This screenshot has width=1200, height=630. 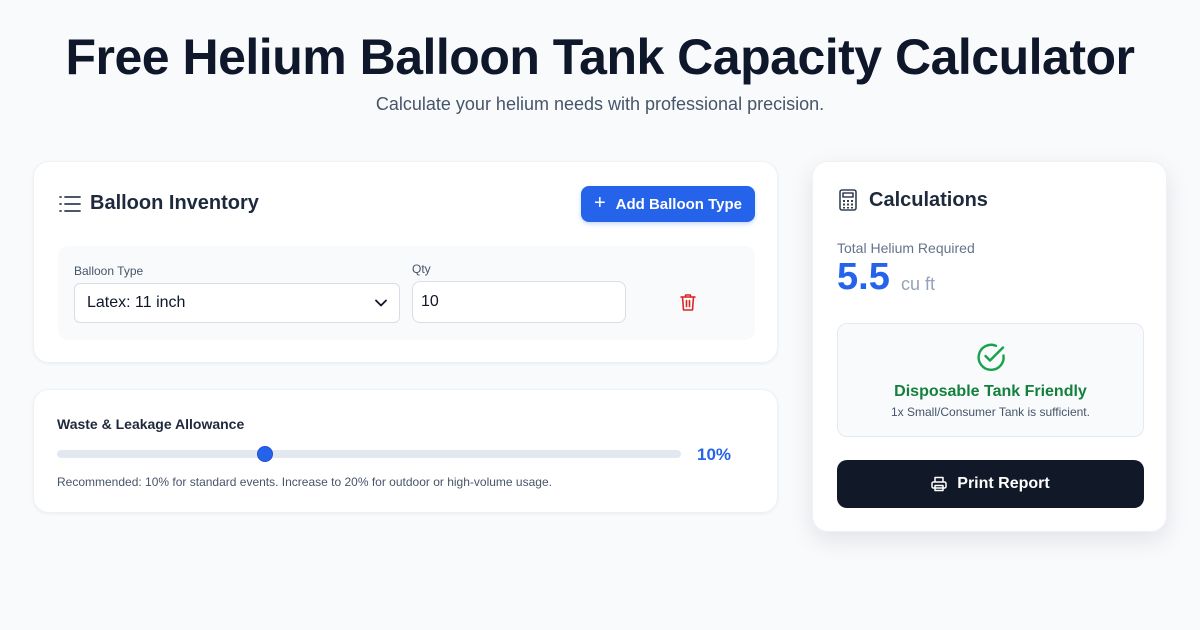 I want to click on tank-status-note: 1x Small/Consumer Tank is sufficient., so click(x=990, y=412).